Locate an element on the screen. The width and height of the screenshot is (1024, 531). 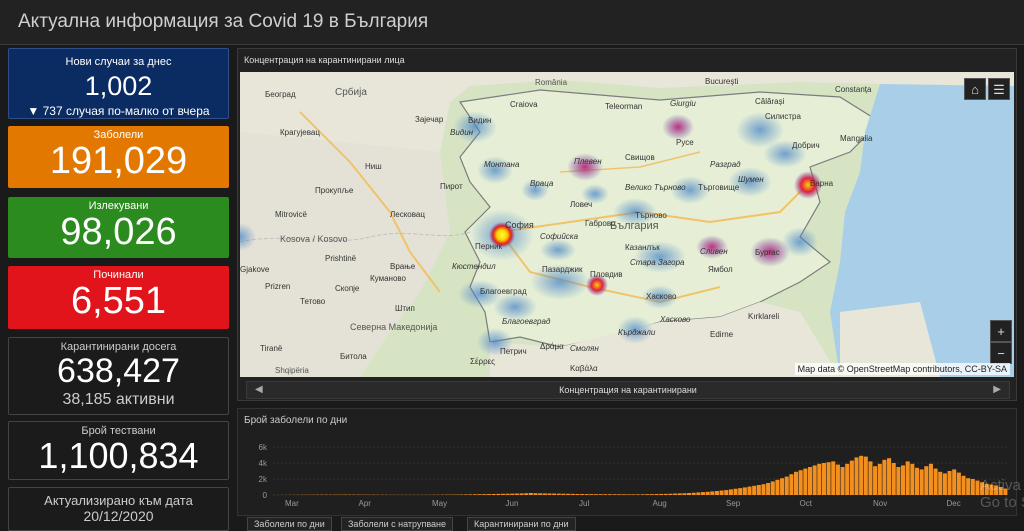
pager-next-icon: ▶ is located at coordinates (997, 390).